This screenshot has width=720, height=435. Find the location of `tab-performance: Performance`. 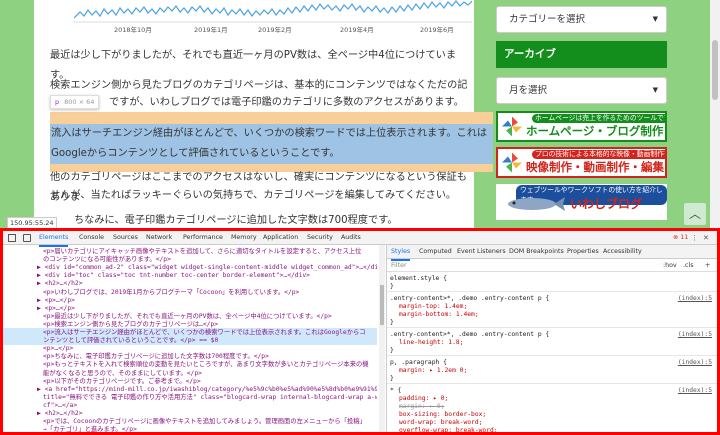

tab-performance: Performance is located at coordinates (203, 238).